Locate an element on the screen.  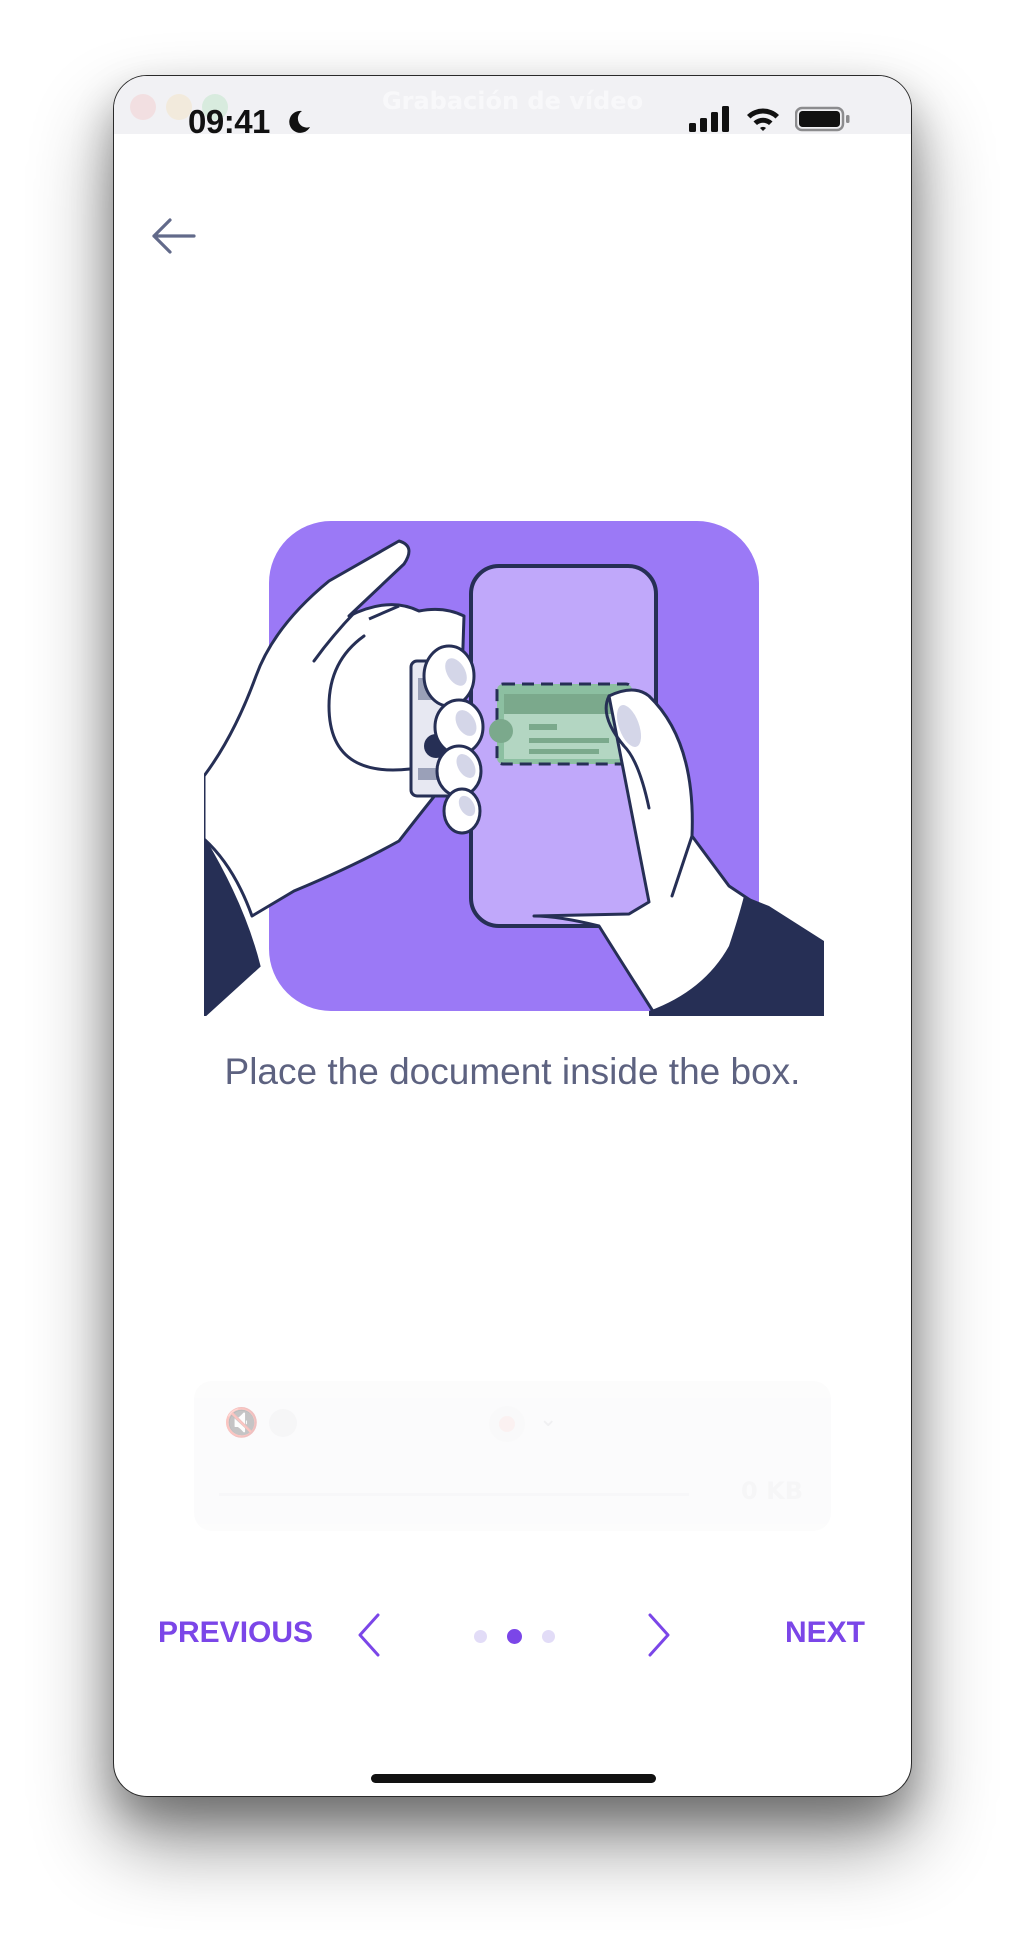
page-dot-active is located at coordinates (514, 1636).